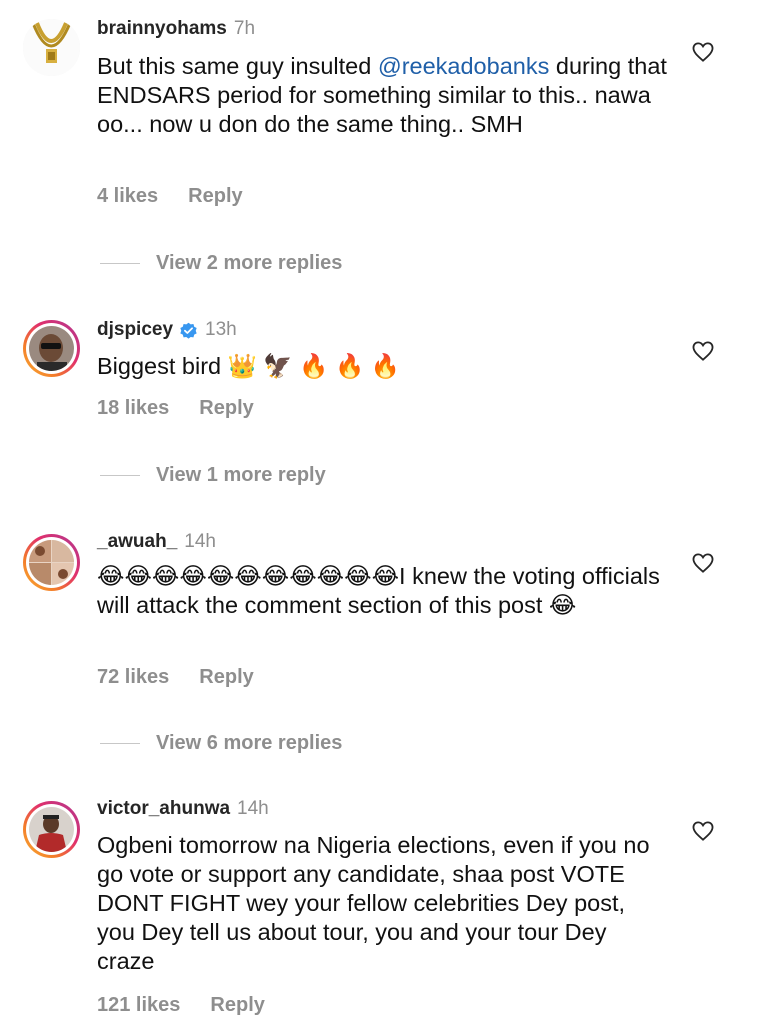 The image size is (758, 1024). I want to click on username: victor_ahunwa, so click(163, 809).